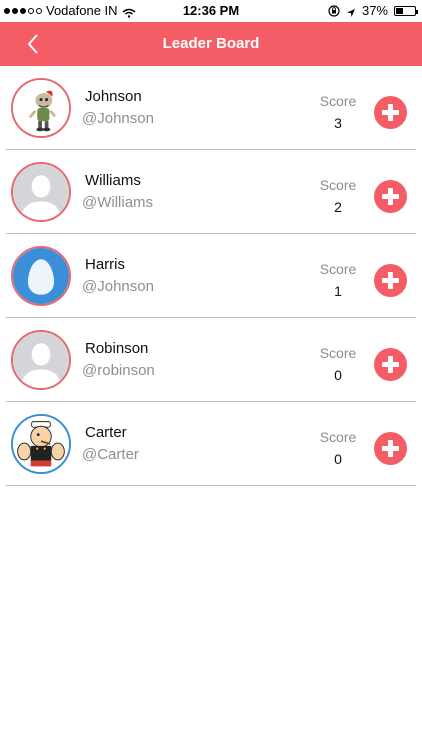 The width and height of the screenshot is (422, 750). I want to click on orientation-lock-icon, so click(334, 10).